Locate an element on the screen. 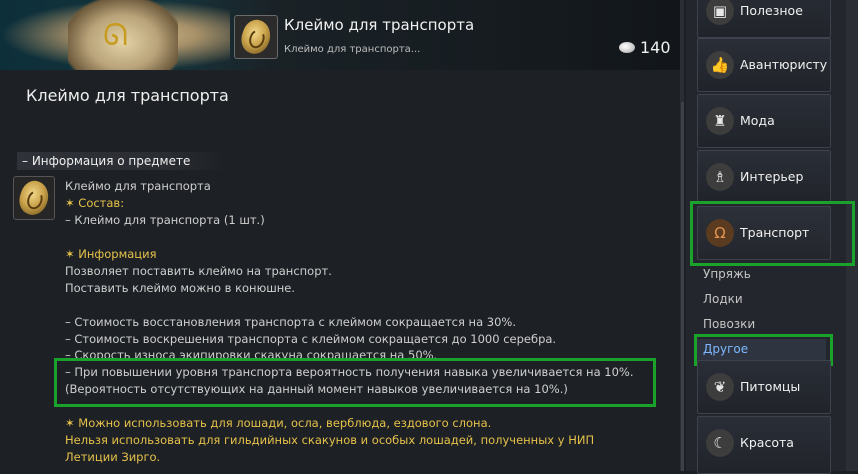 This screenshot has width=858, height=474. category-label: Питомцы is located at coordinates (770, 386).